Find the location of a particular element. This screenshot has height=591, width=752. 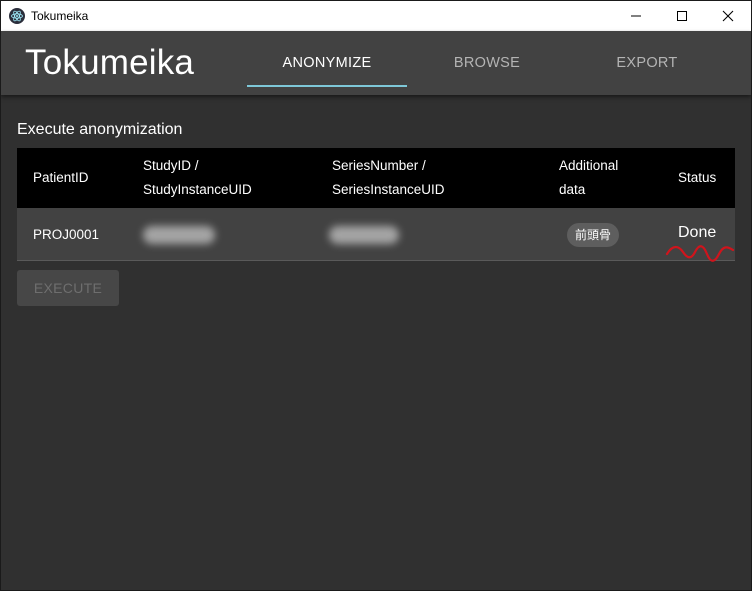

tab-browse: BROWSE is located at coordinates (487, 63).